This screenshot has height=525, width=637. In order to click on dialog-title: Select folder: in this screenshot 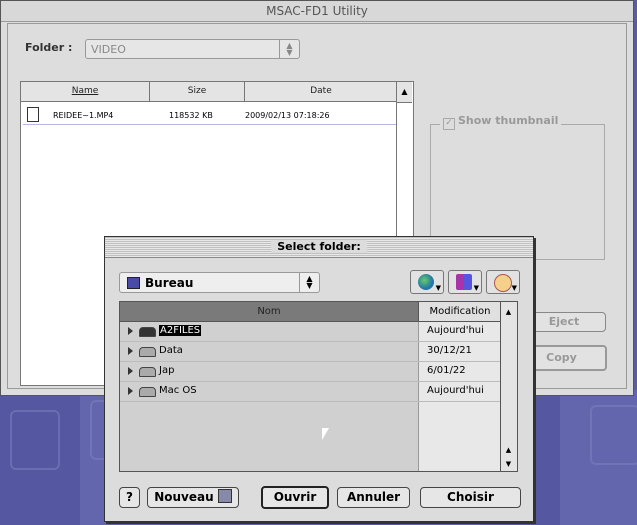, I will do `click(319, 246)`.